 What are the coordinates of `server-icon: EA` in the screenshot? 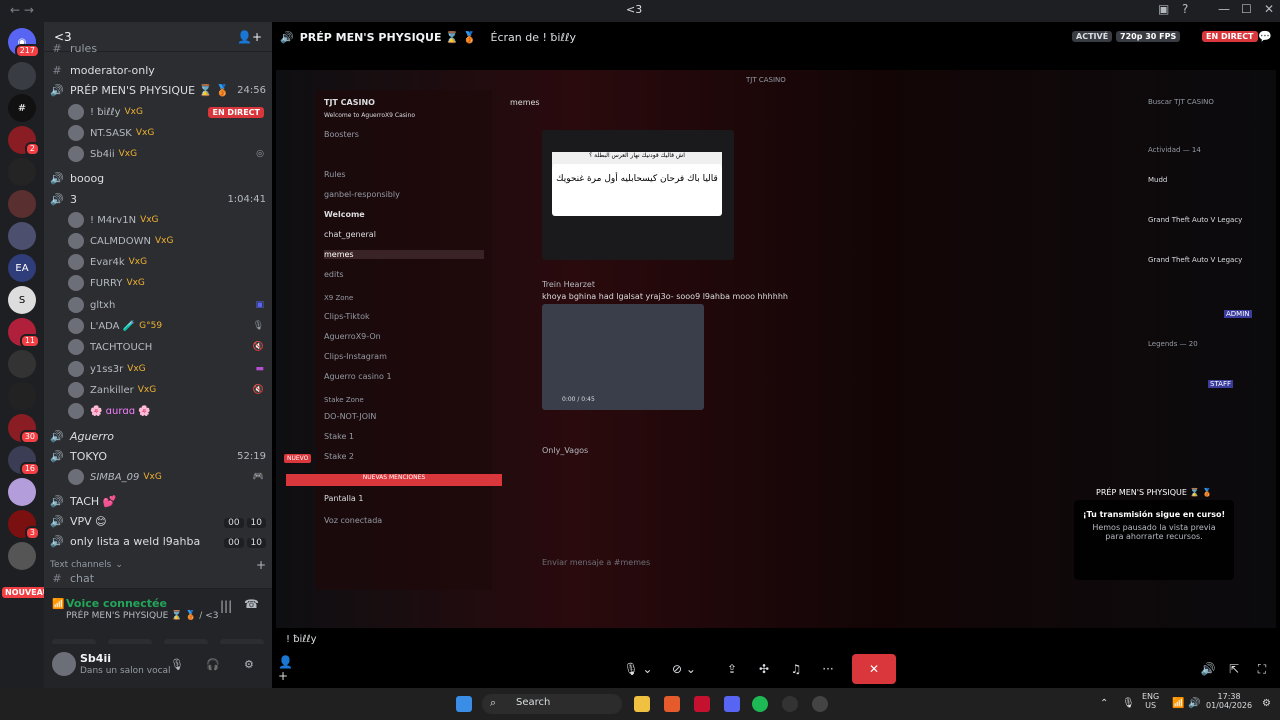 It's located at (22, 268).